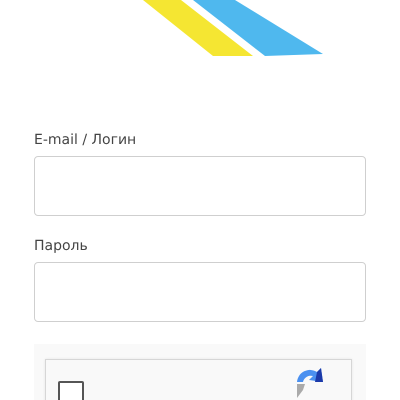  I want to click on field-label: E-mail / Логин, so click(86, 140).